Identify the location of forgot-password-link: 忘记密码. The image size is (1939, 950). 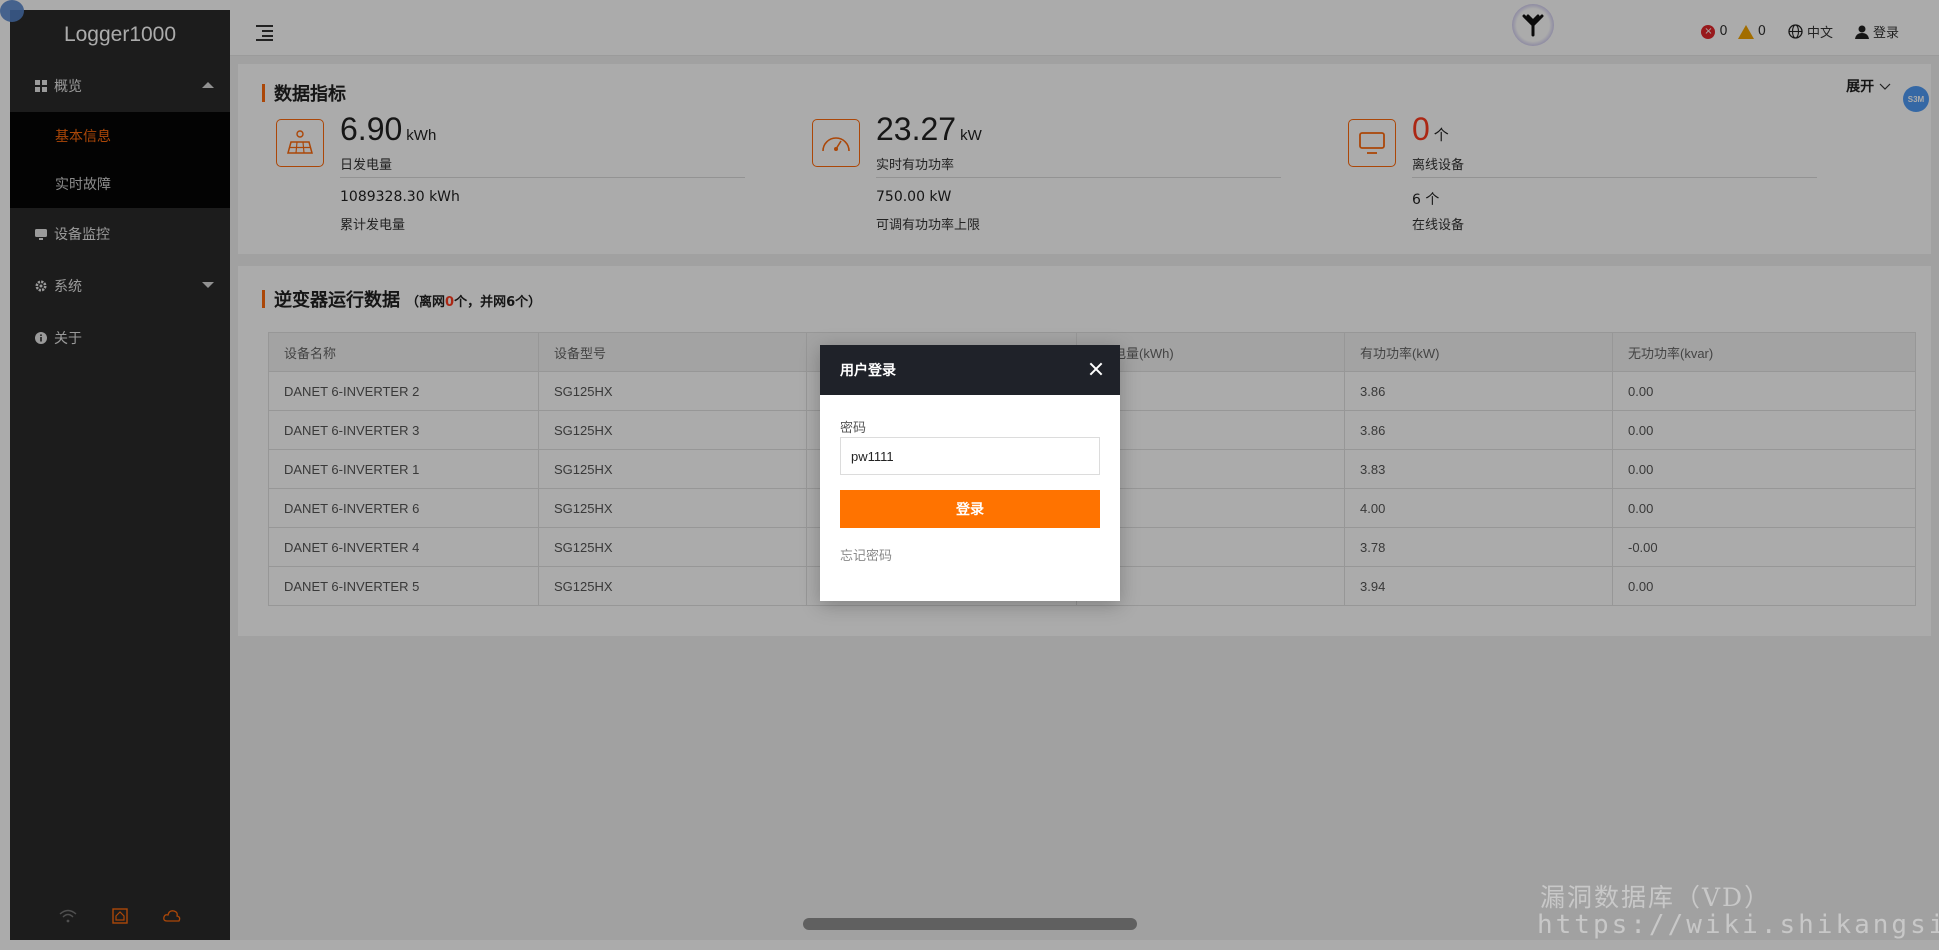
(866, 554).